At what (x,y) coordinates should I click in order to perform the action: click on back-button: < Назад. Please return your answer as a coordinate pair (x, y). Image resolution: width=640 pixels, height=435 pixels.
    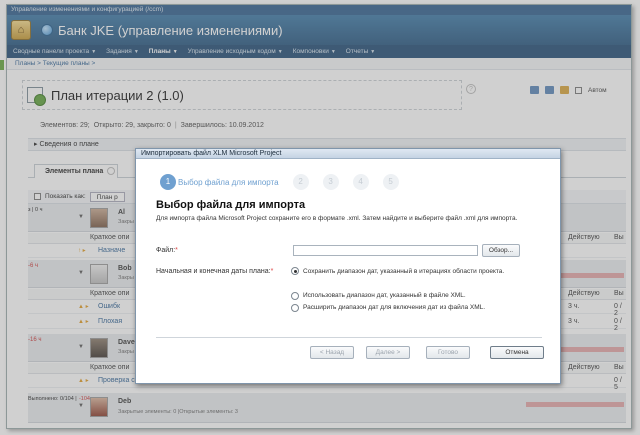
    Looking at the image, I should click on (332, 352).